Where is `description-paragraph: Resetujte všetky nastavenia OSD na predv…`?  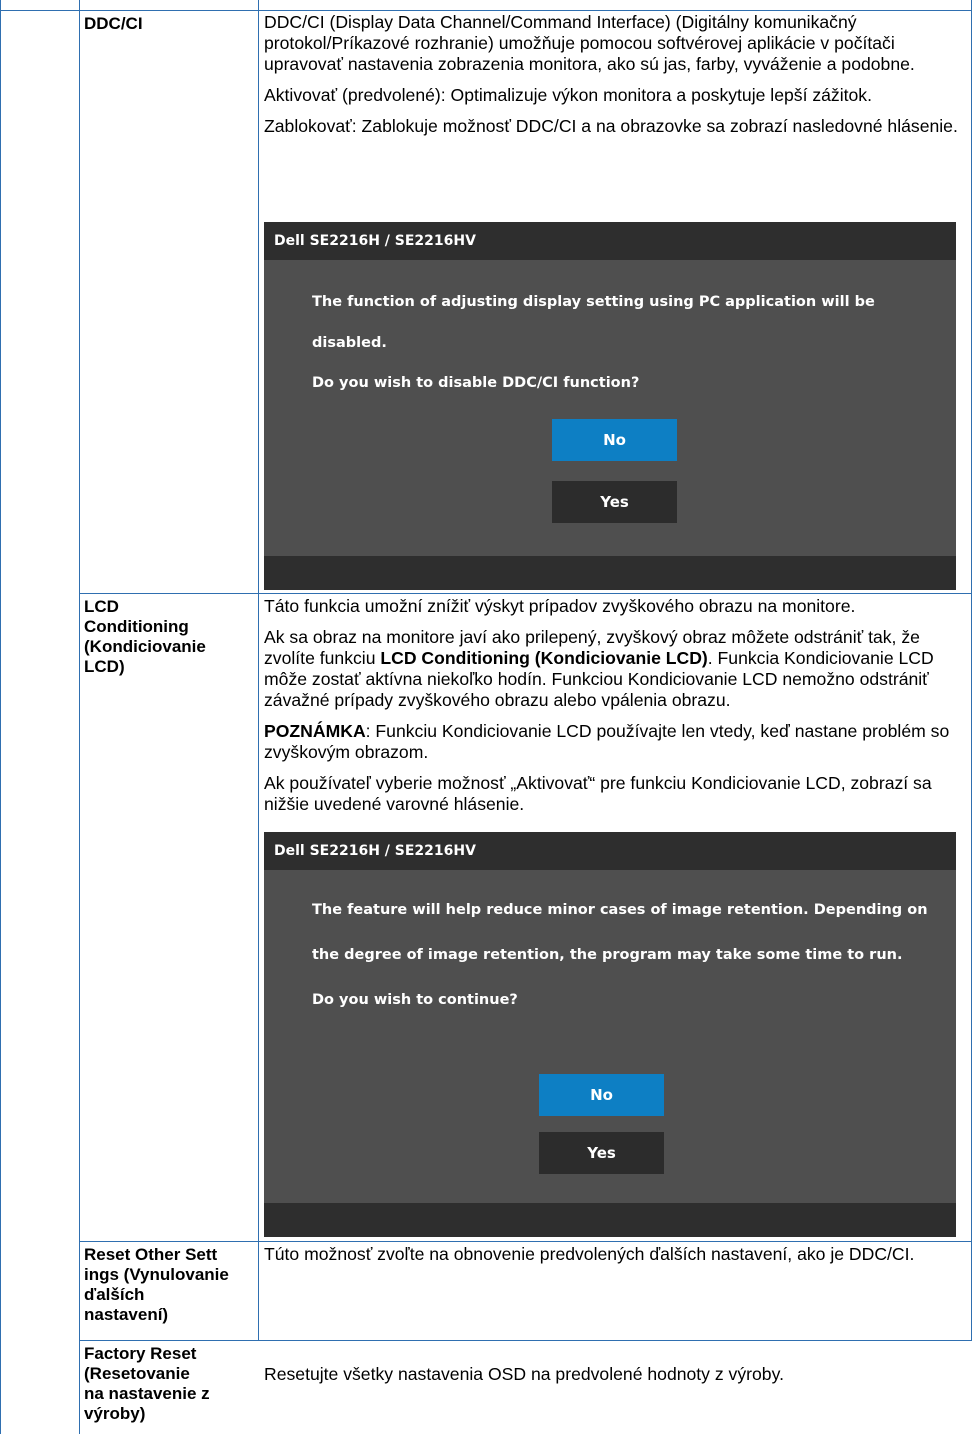 description-paragraph: Resetujte všetky nastavenia OSD na predv… is located at coordinates (524, 1374).